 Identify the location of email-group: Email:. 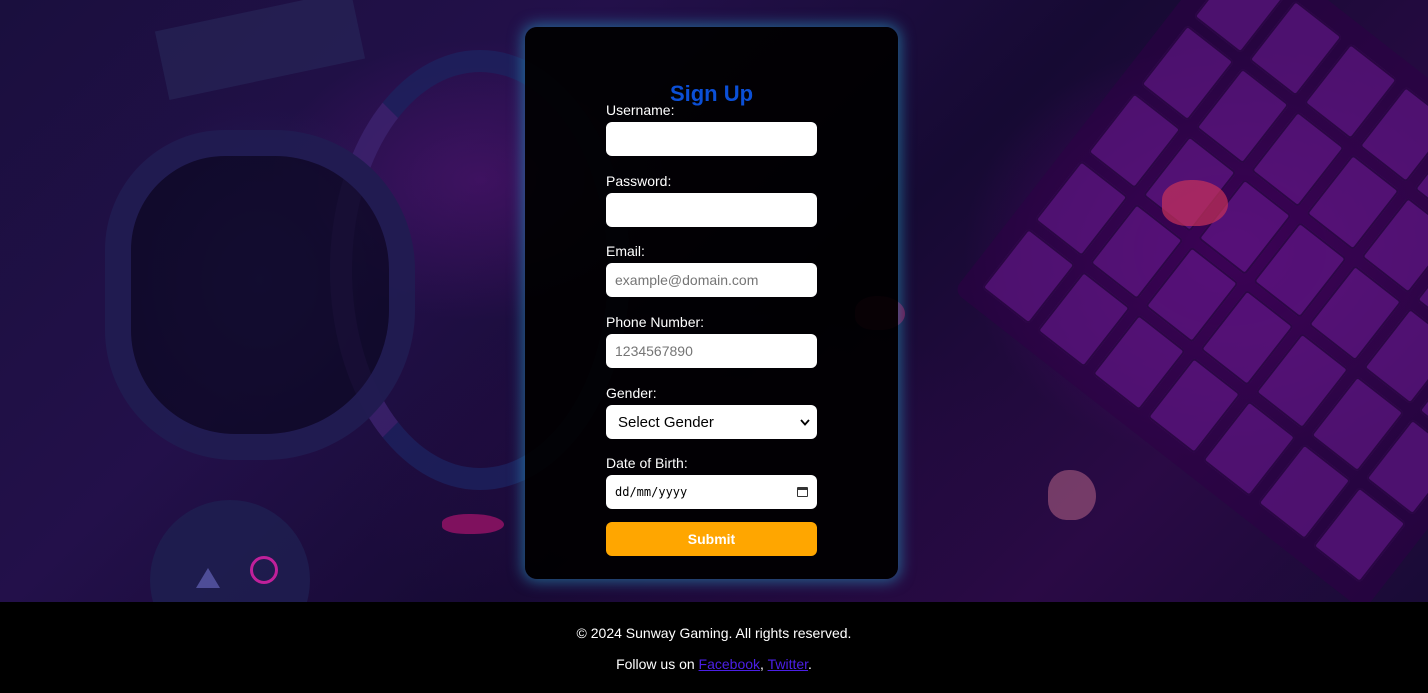
(711, 269).